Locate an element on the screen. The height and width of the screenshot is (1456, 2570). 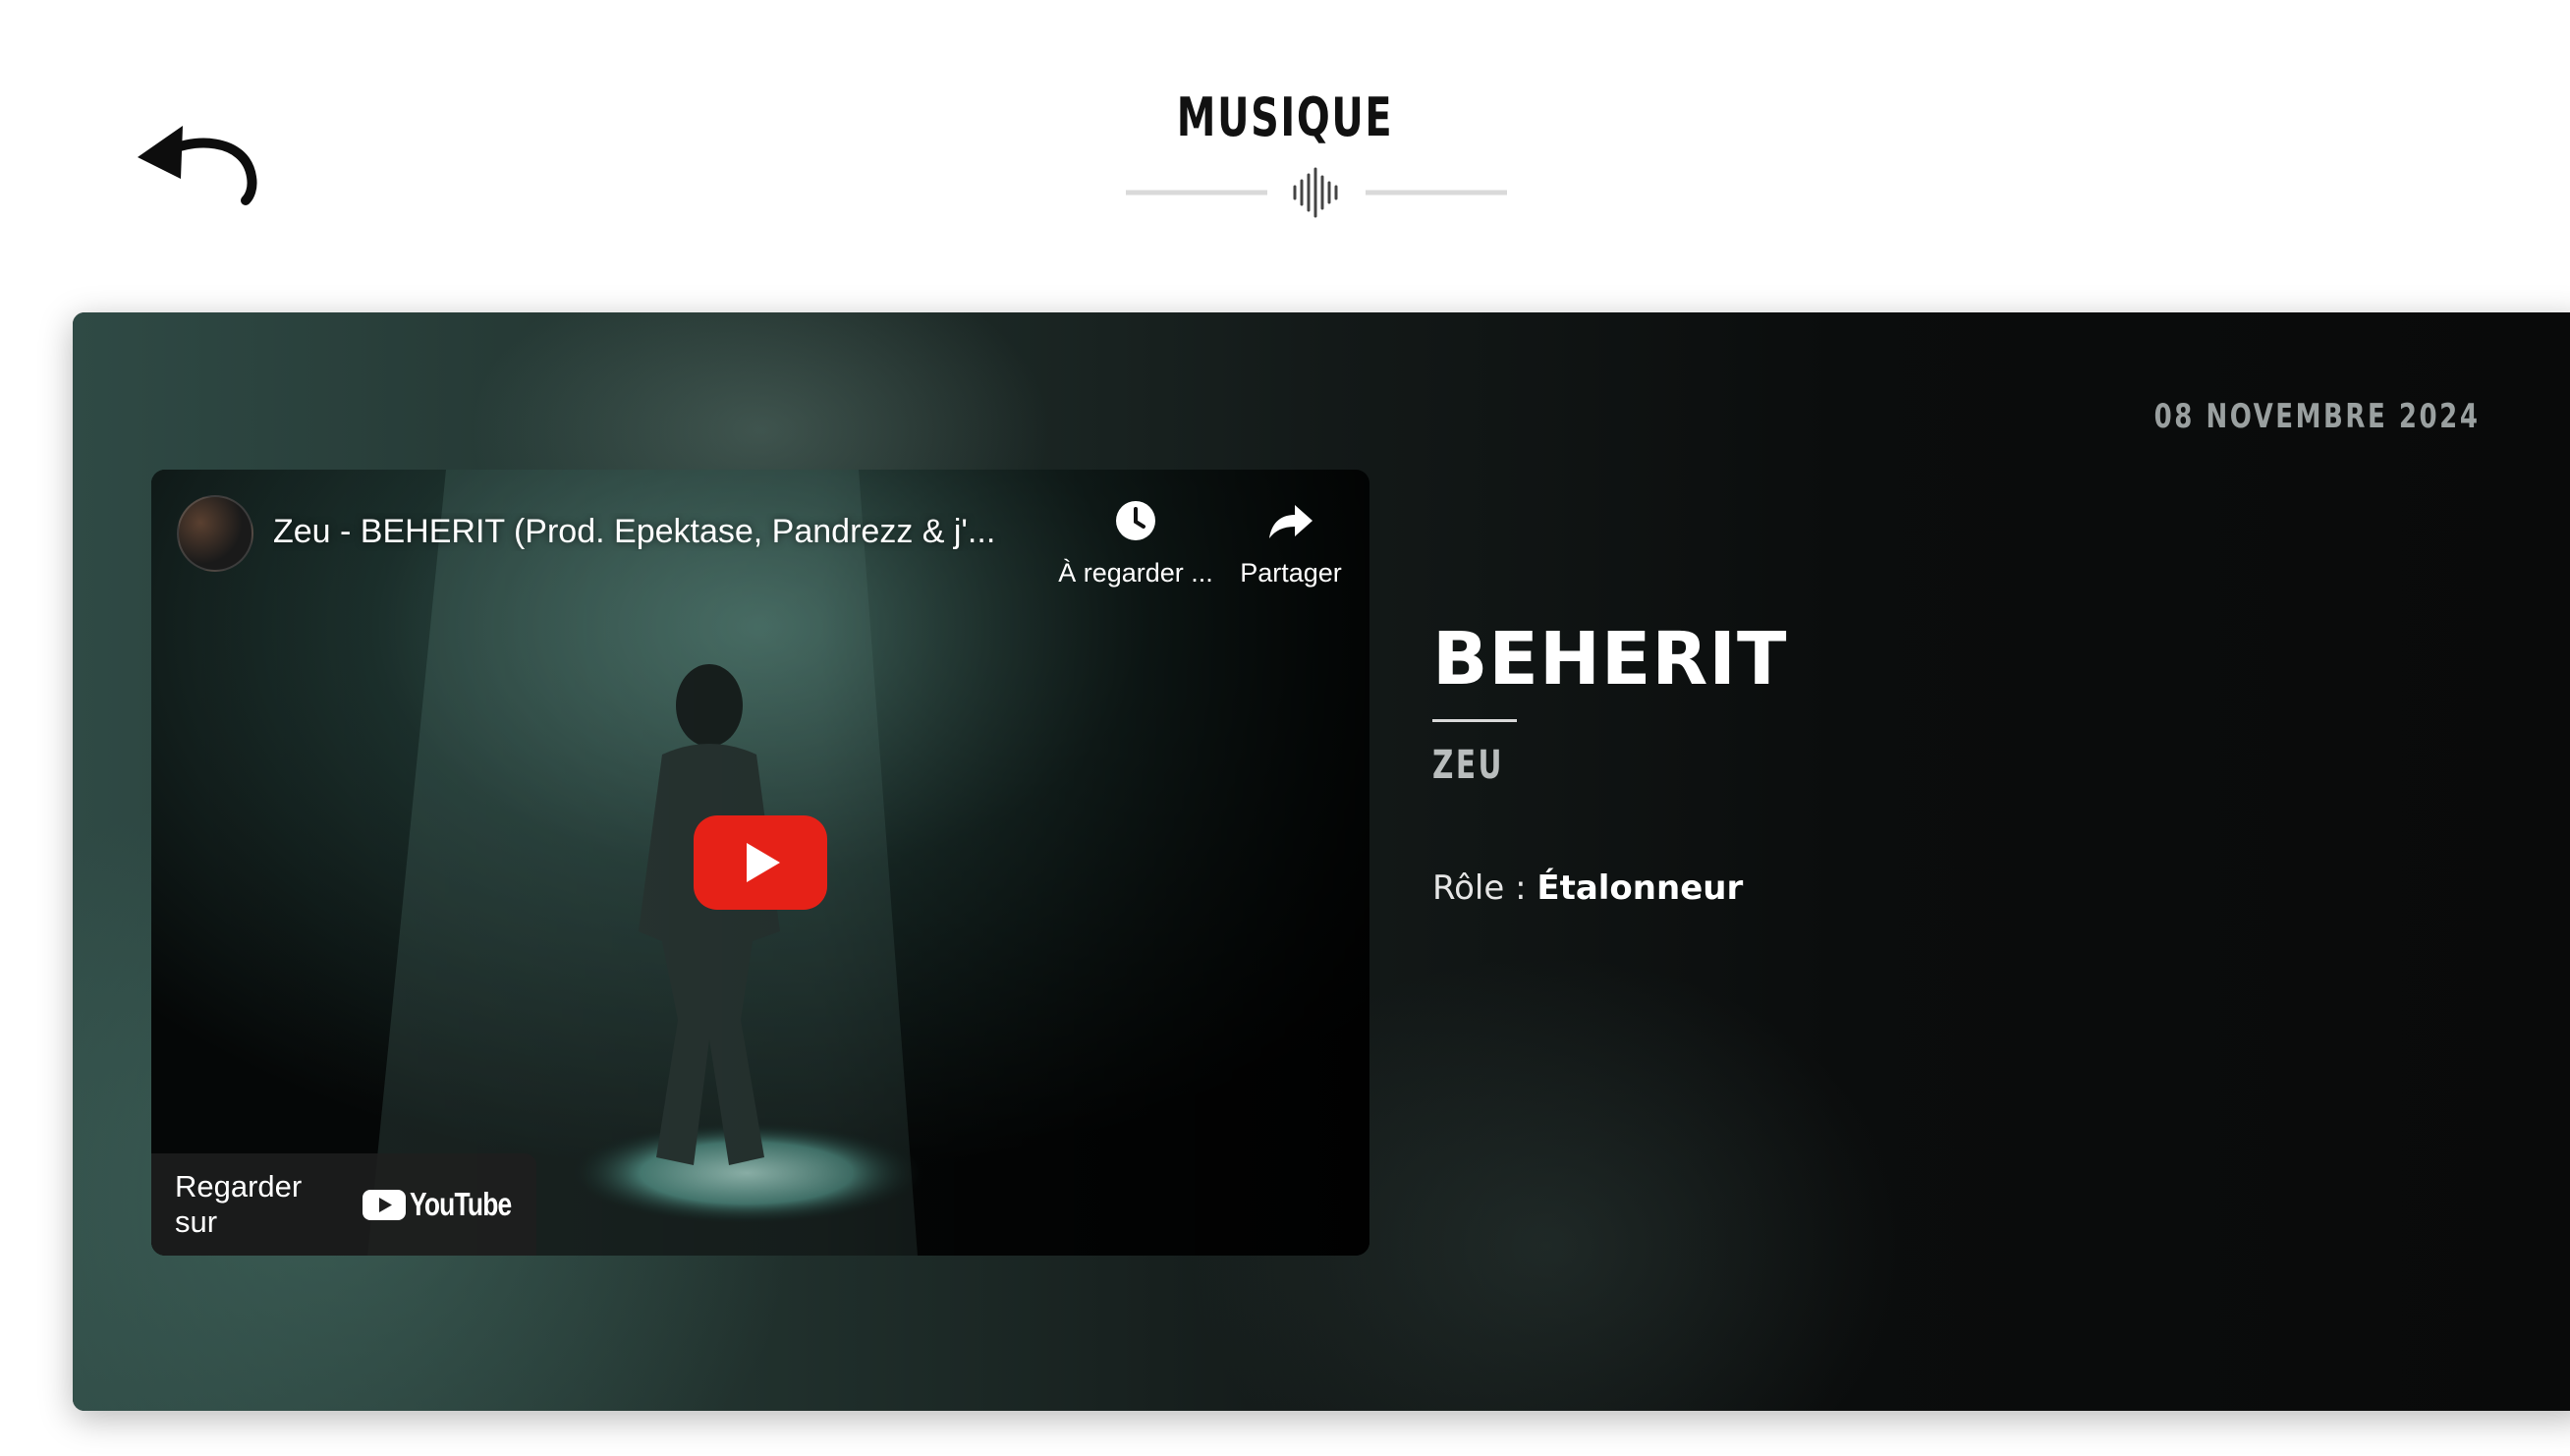
share-label: Partager is located at coordinates (1291, 573).